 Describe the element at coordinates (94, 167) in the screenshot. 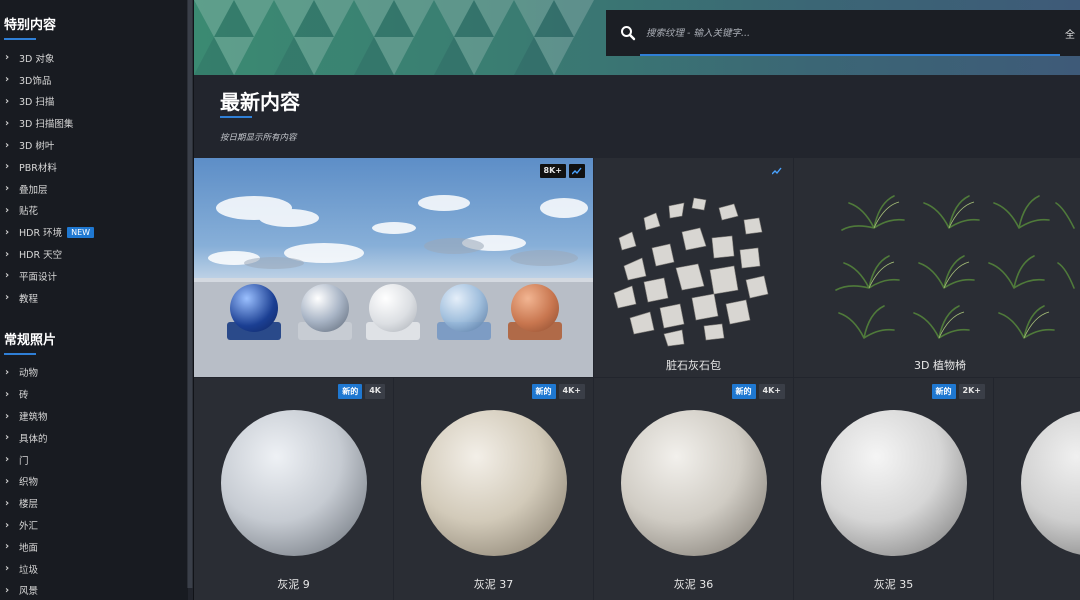

I see `sidebar-item-pbr: › PBR材料` at that location.